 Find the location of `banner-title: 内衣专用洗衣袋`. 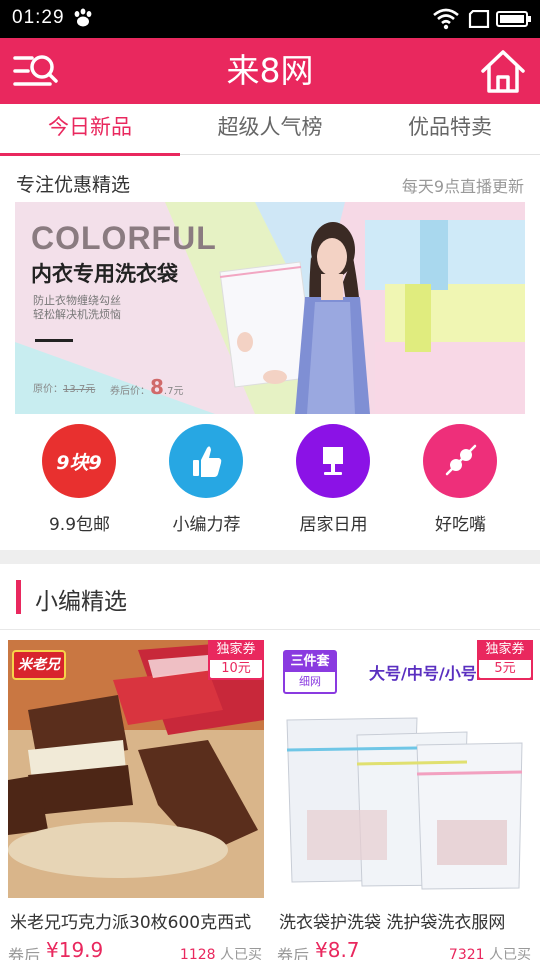

banner-title: 内衣专用洗衣袋 is located at coordinates (104, 274).